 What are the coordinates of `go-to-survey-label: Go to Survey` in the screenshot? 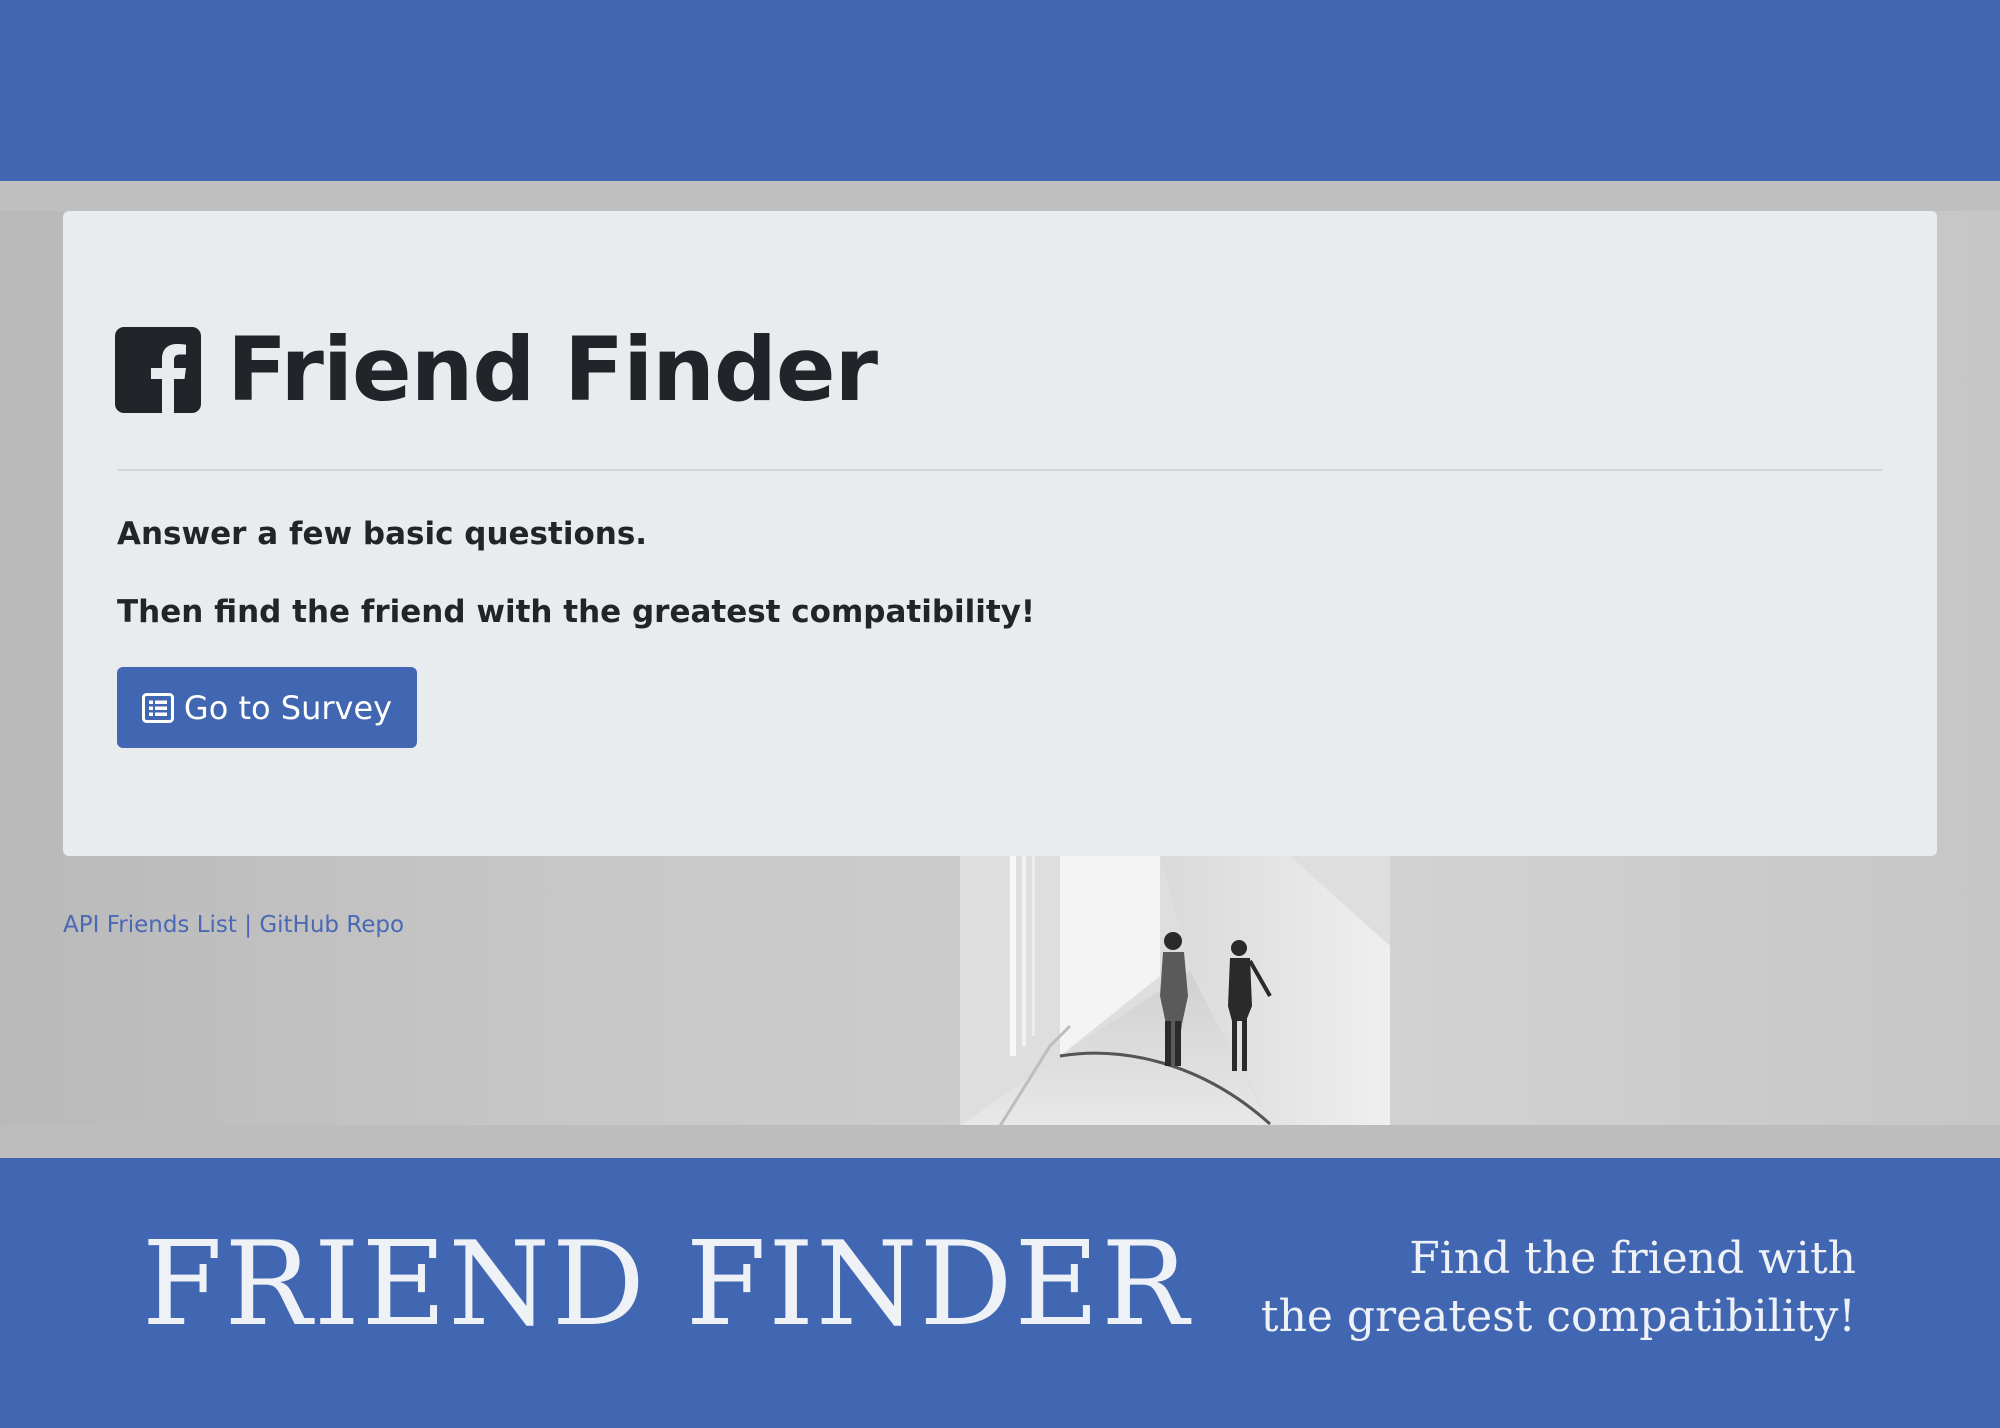 It's located at (288, 707).